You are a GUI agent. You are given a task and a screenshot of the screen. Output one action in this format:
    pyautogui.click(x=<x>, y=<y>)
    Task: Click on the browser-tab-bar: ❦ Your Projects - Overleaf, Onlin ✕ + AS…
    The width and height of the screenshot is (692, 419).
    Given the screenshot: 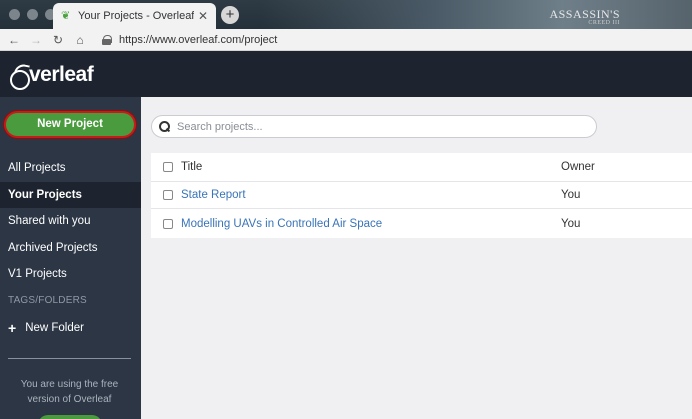 What is the action you would take?
    pyautogui.click(x=346, y=14)
    